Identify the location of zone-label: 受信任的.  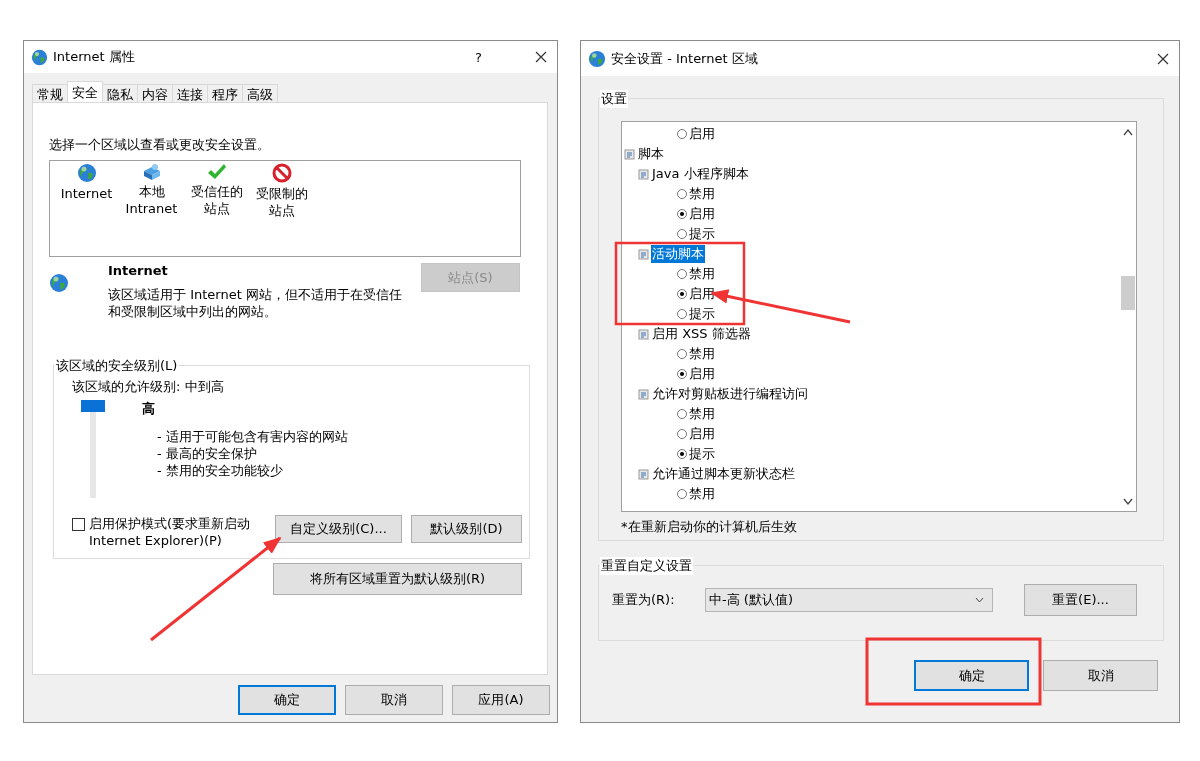
(216, 191).